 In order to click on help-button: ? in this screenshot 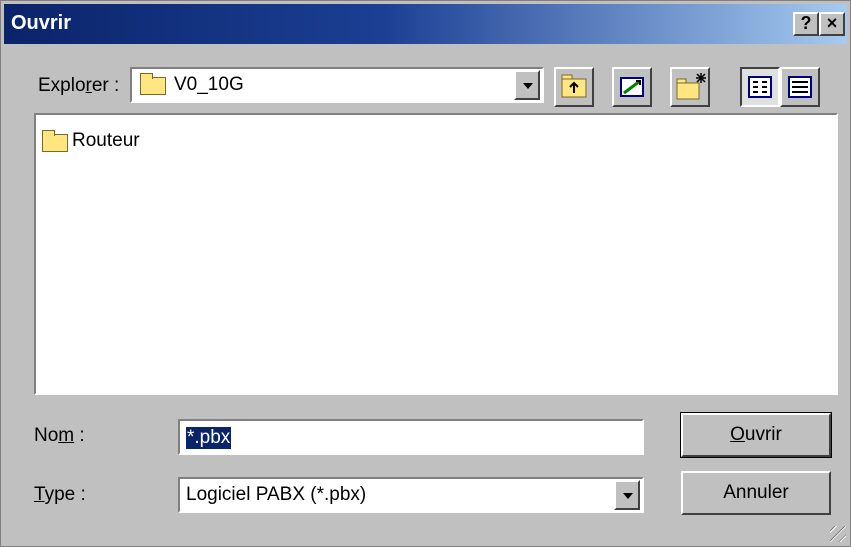, I will do `click(806, 24)`.